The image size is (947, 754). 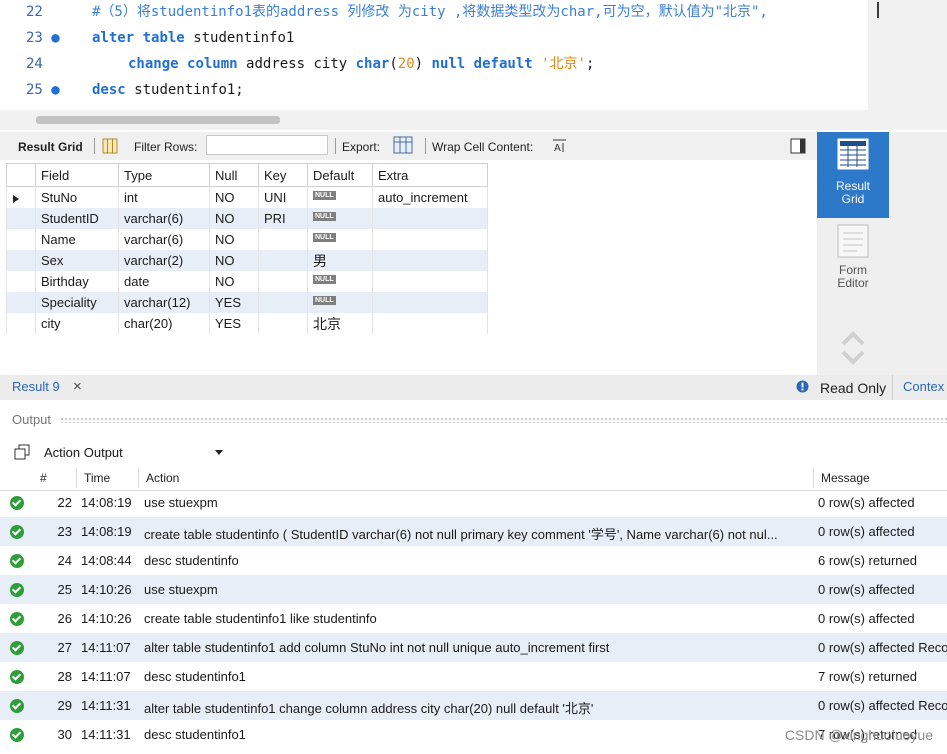 I want to click on sql-keyword: null, so click(x=448, y=64).